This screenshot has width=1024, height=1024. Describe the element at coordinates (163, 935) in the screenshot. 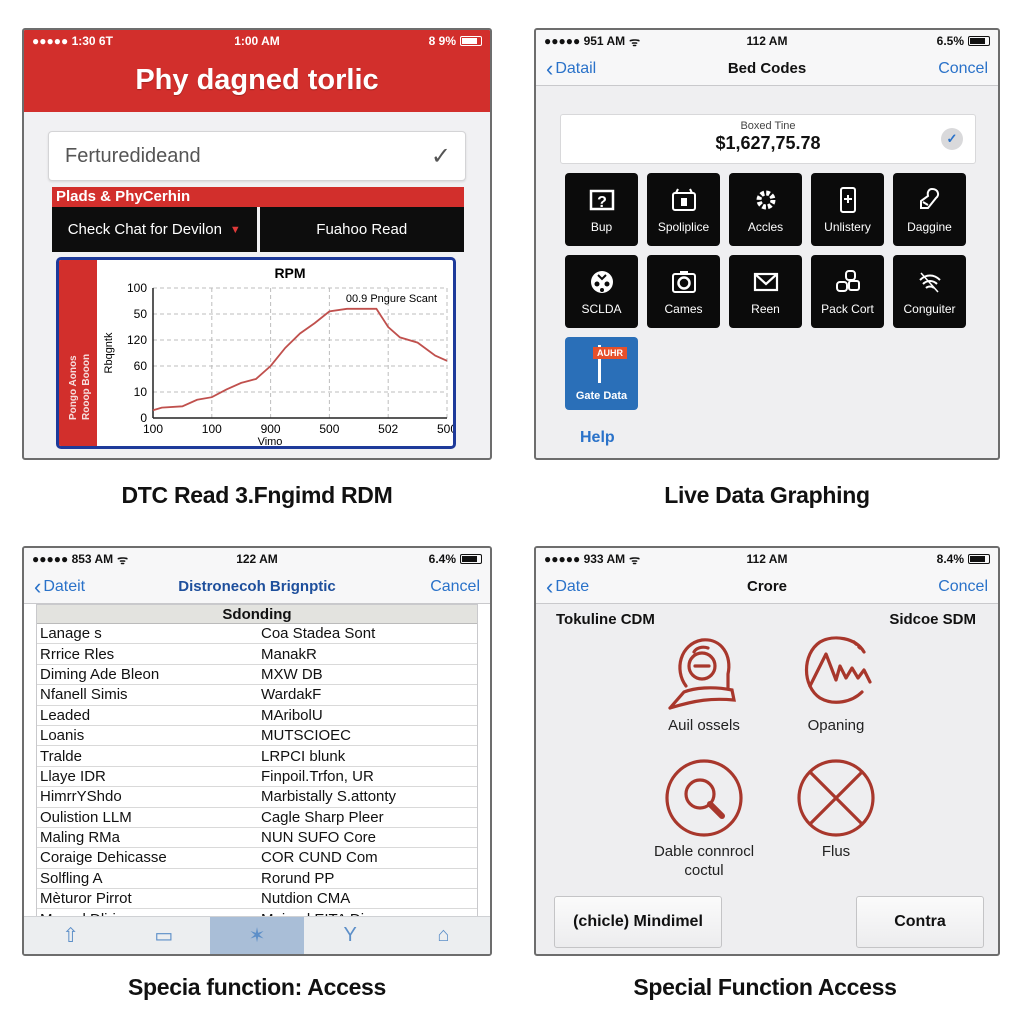

I see `tab-folder: ▭` at that location.